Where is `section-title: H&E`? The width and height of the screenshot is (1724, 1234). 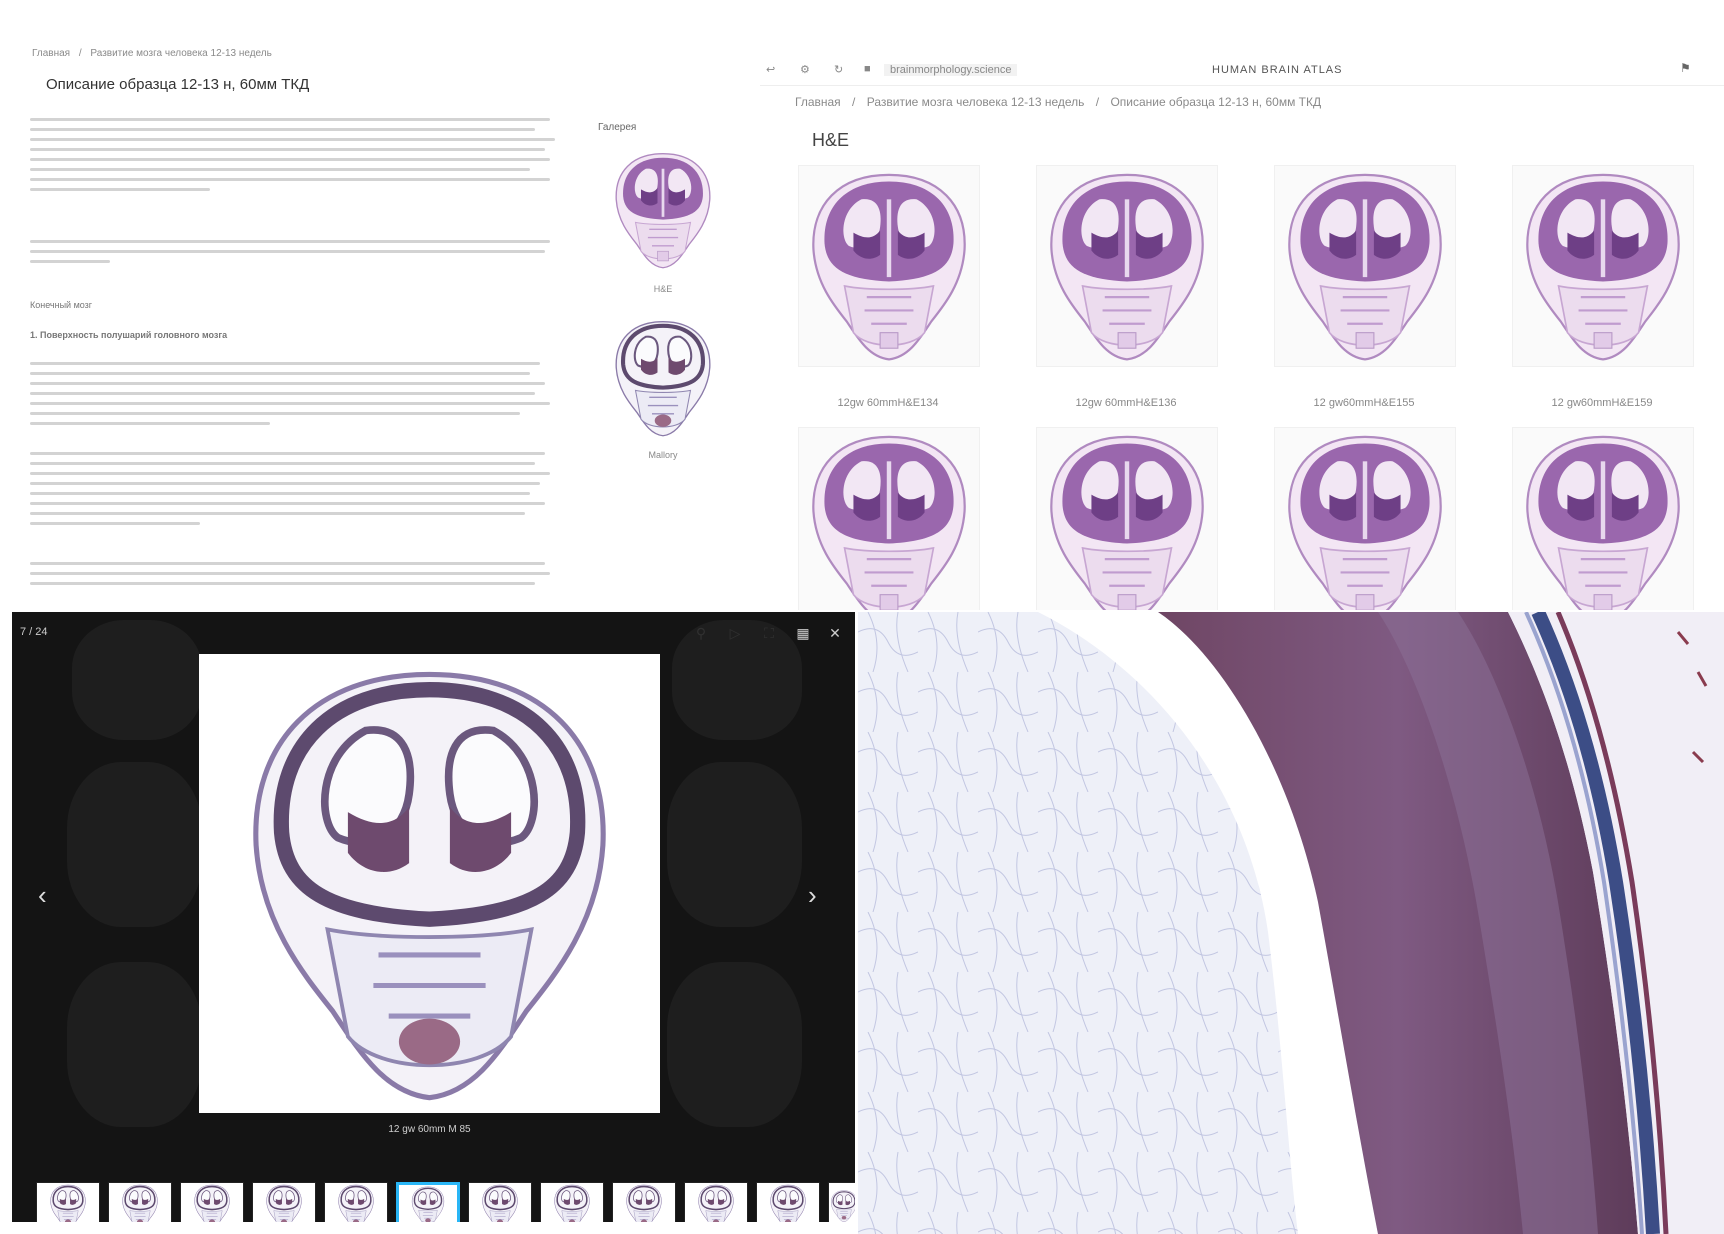
section-title: H&E is located at coordinates (831, 140).